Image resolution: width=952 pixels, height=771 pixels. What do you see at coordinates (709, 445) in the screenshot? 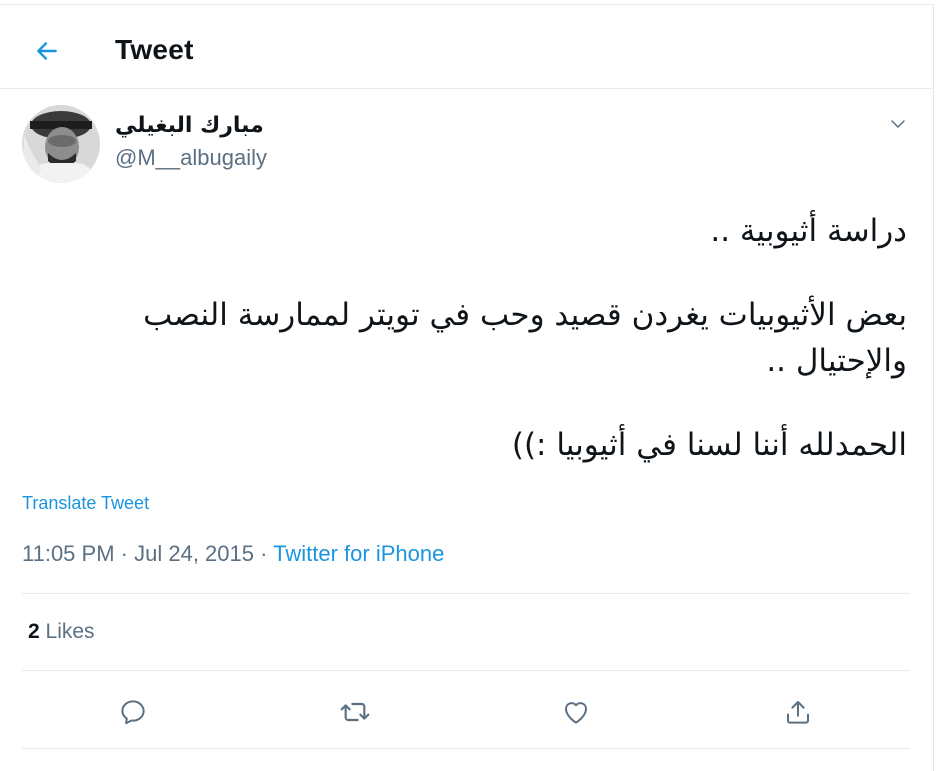
I see `tweet-line: الحمدلله أننا لسنا في أثيوبيا :))` at bounding box center [709, 445].